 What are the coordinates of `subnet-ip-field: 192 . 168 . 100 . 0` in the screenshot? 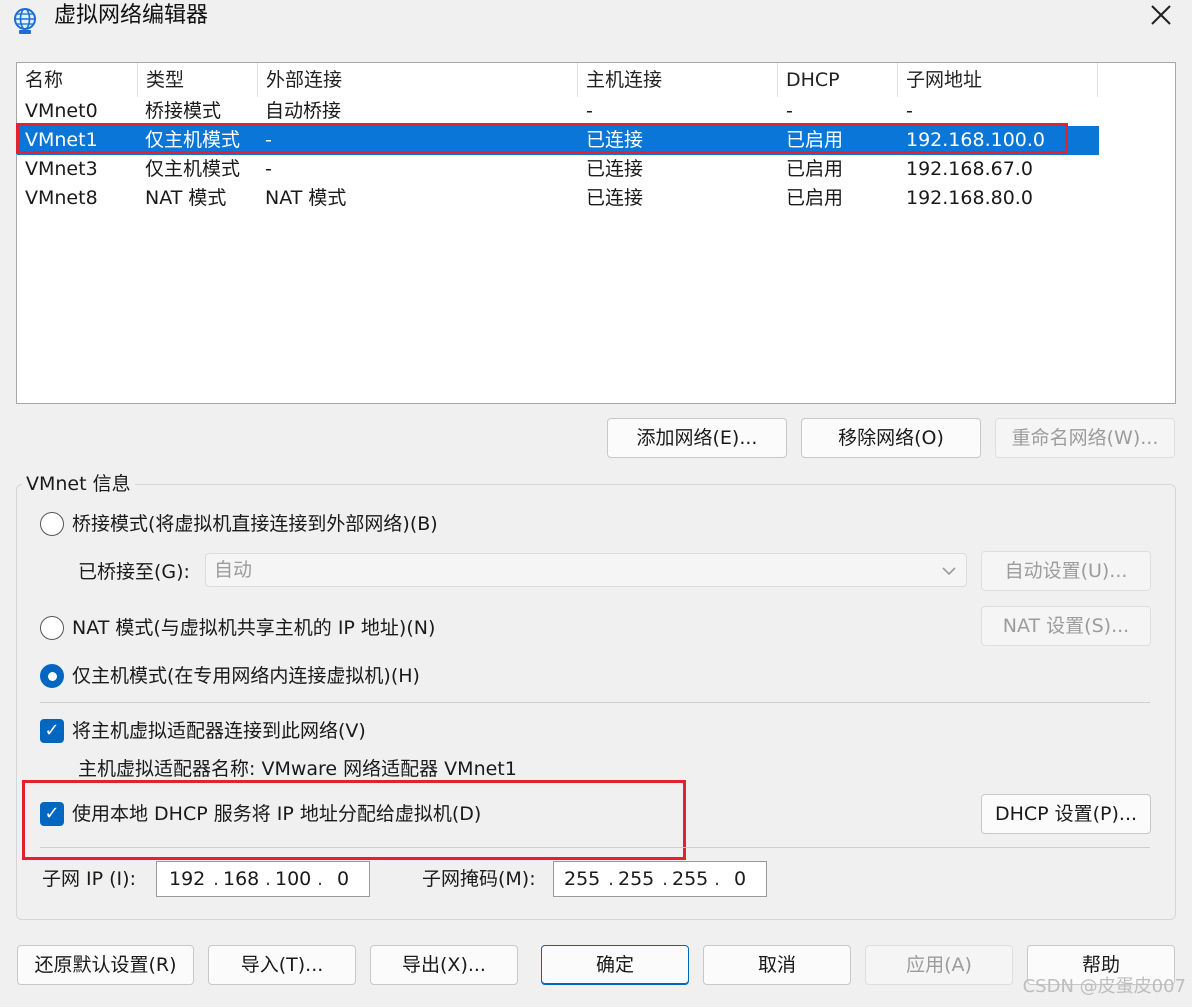 It's located at (263, 879).